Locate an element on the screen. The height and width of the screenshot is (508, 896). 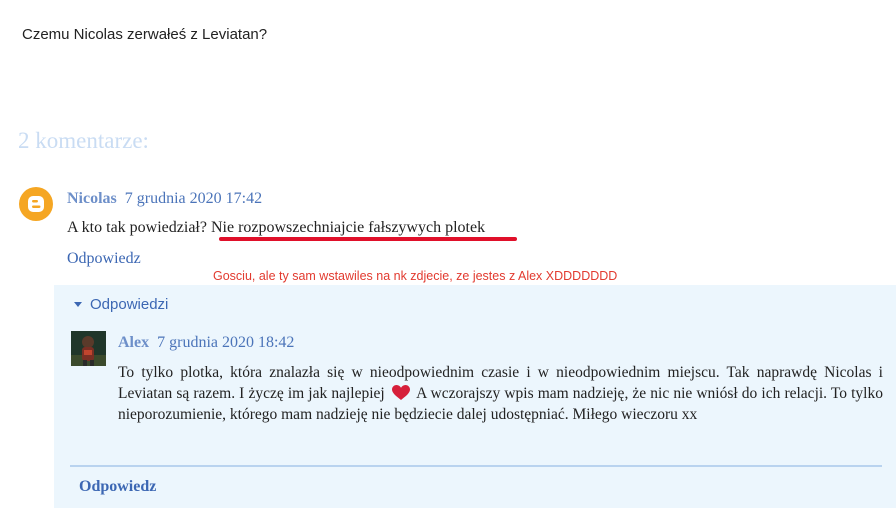
heart-icon is located at coordinates (400, 392).